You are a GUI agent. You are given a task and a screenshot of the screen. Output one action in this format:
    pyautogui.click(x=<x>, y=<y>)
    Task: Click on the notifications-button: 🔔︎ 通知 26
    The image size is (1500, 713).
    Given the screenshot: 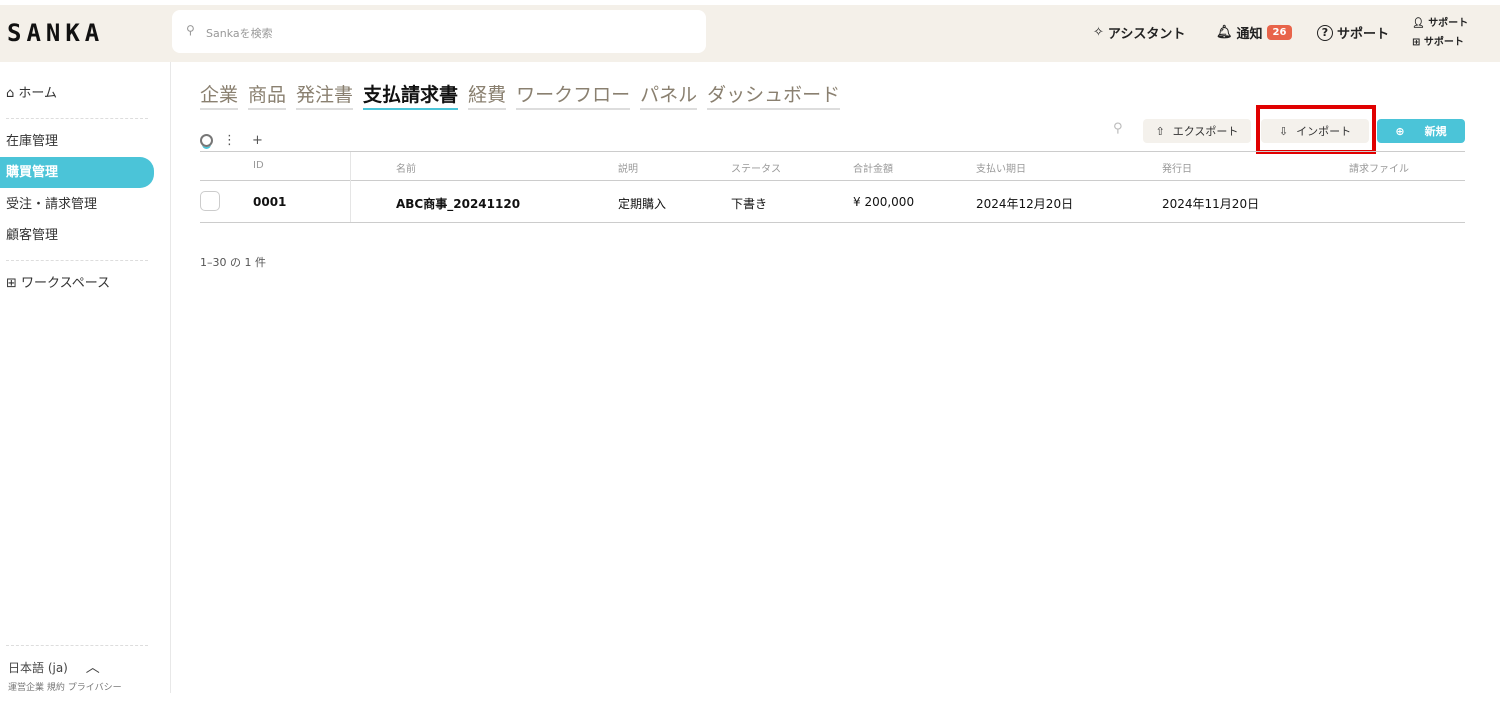 What is the action you would take?
    pyautogui.click(x=1254, y=32)
    